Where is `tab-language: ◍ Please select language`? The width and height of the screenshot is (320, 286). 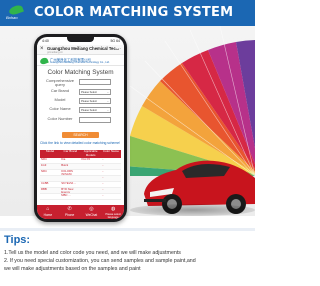
tab-language: ◍ Please select language is located at coordinates (113, 212).